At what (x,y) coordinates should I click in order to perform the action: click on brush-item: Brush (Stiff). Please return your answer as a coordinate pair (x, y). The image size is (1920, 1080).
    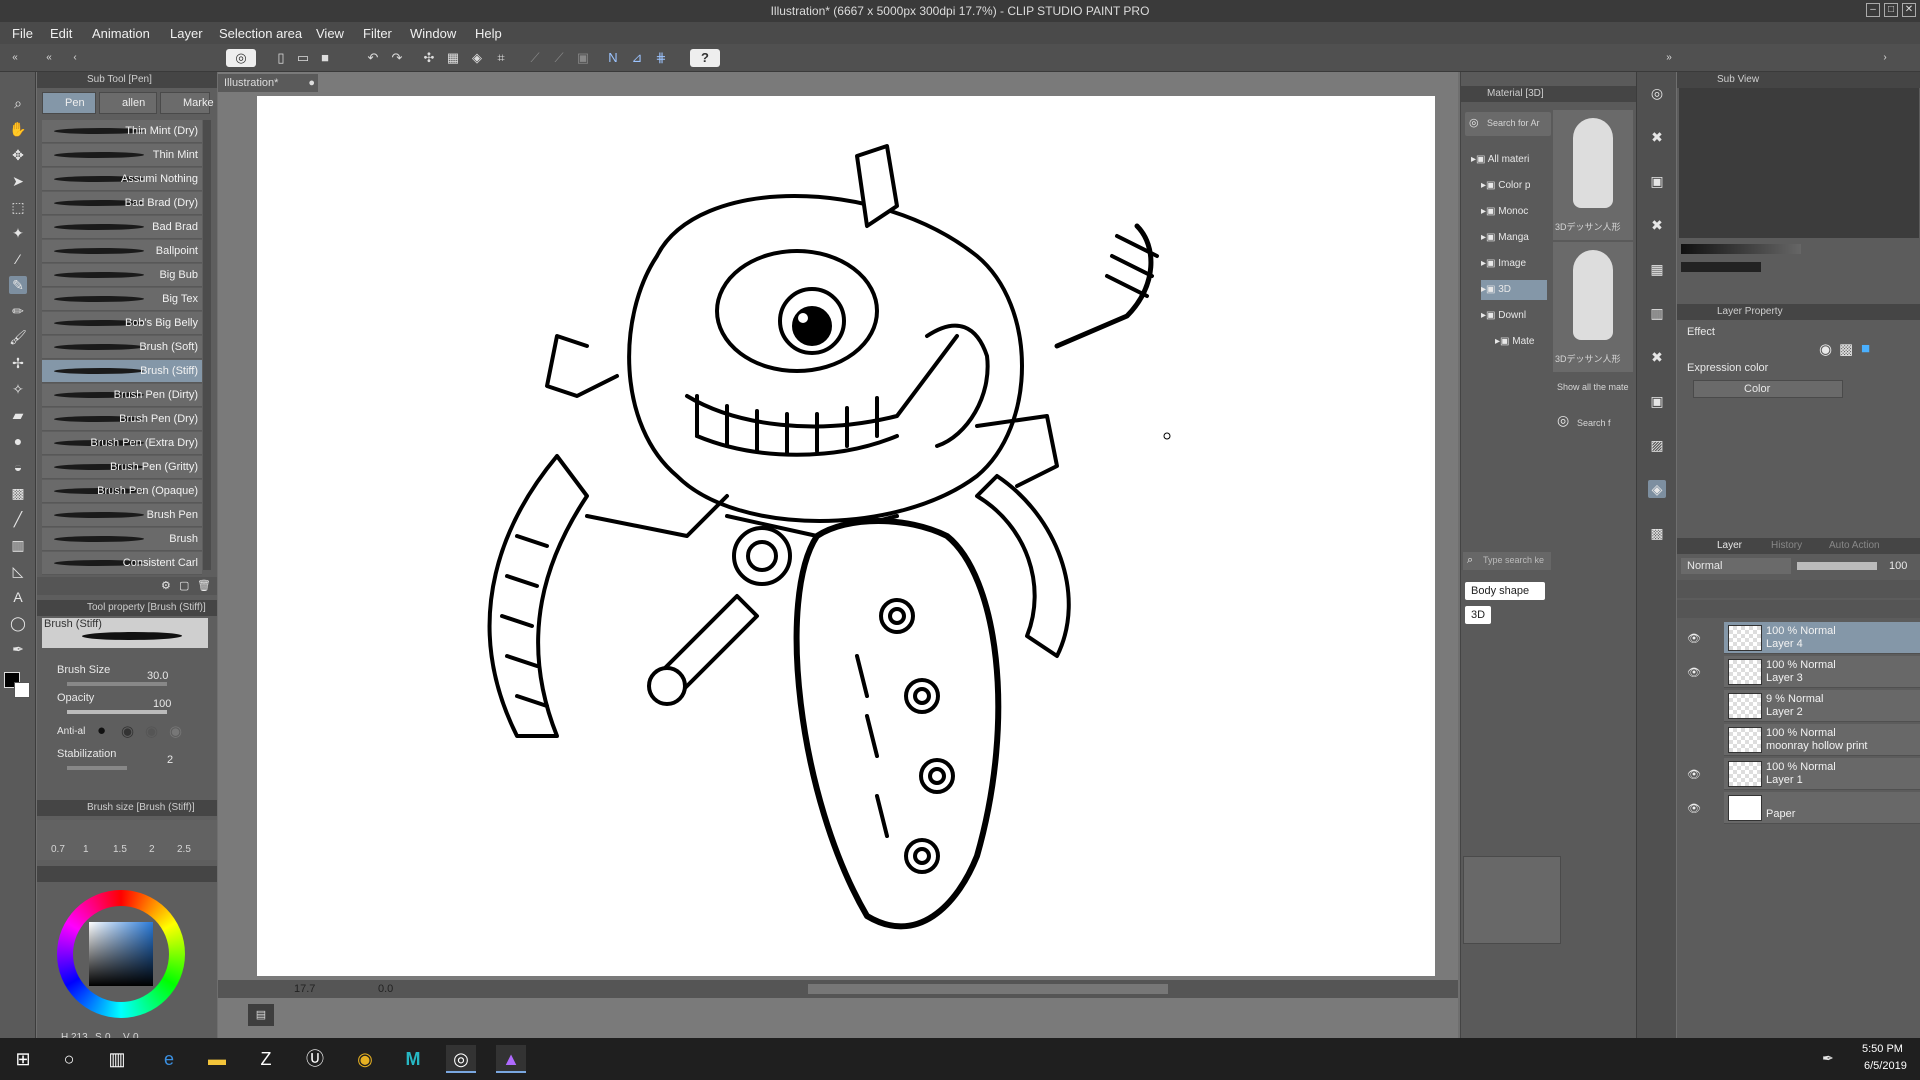
    Looking at the image, I should click on (122, 371).